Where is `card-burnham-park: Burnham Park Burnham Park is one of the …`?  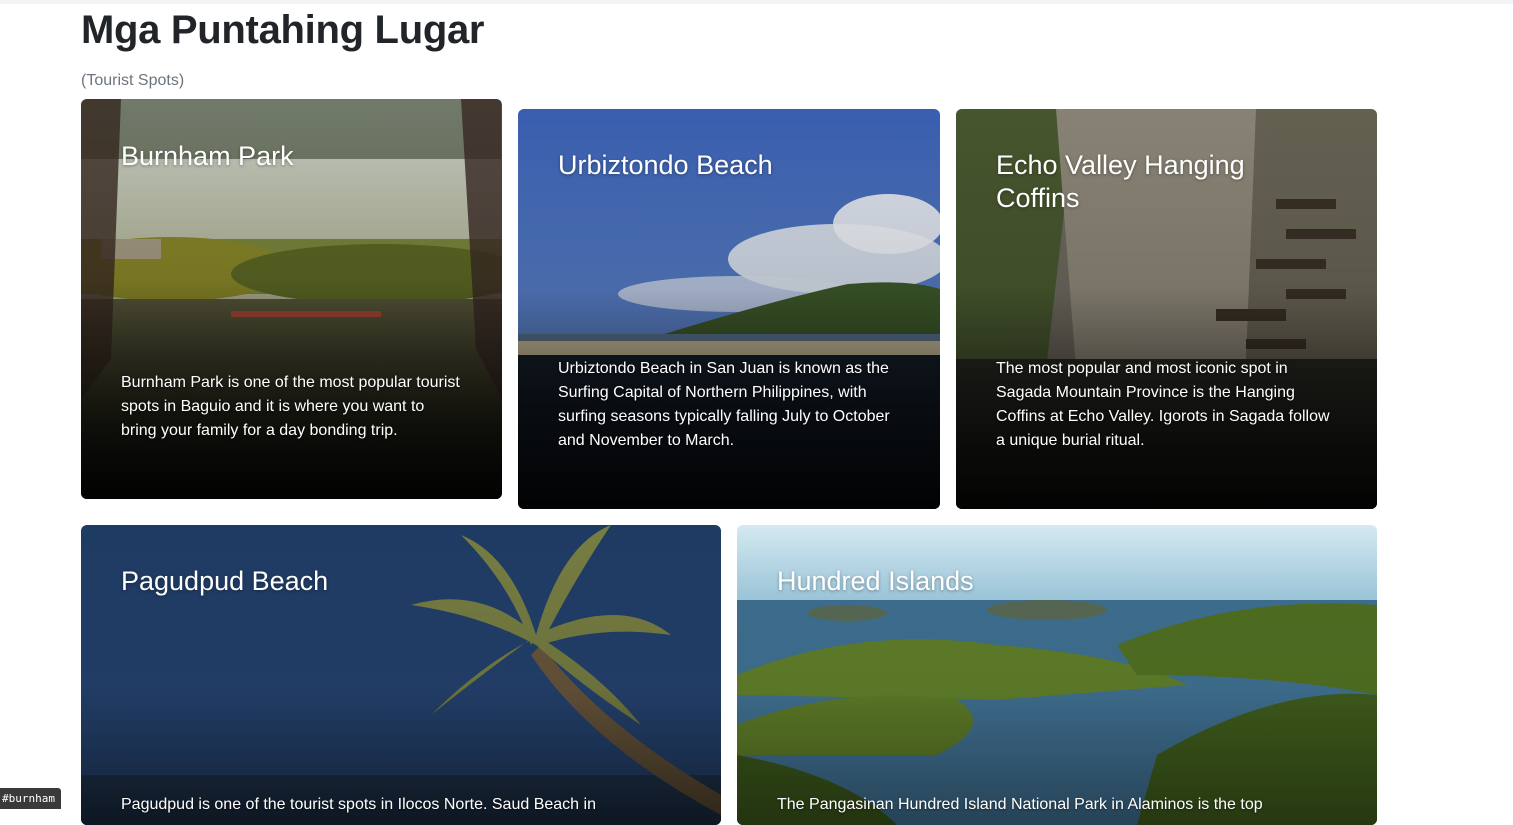
card-burnham-park: Burnham Park Burnham Park is one of the … is located at coordinates (291, 299).